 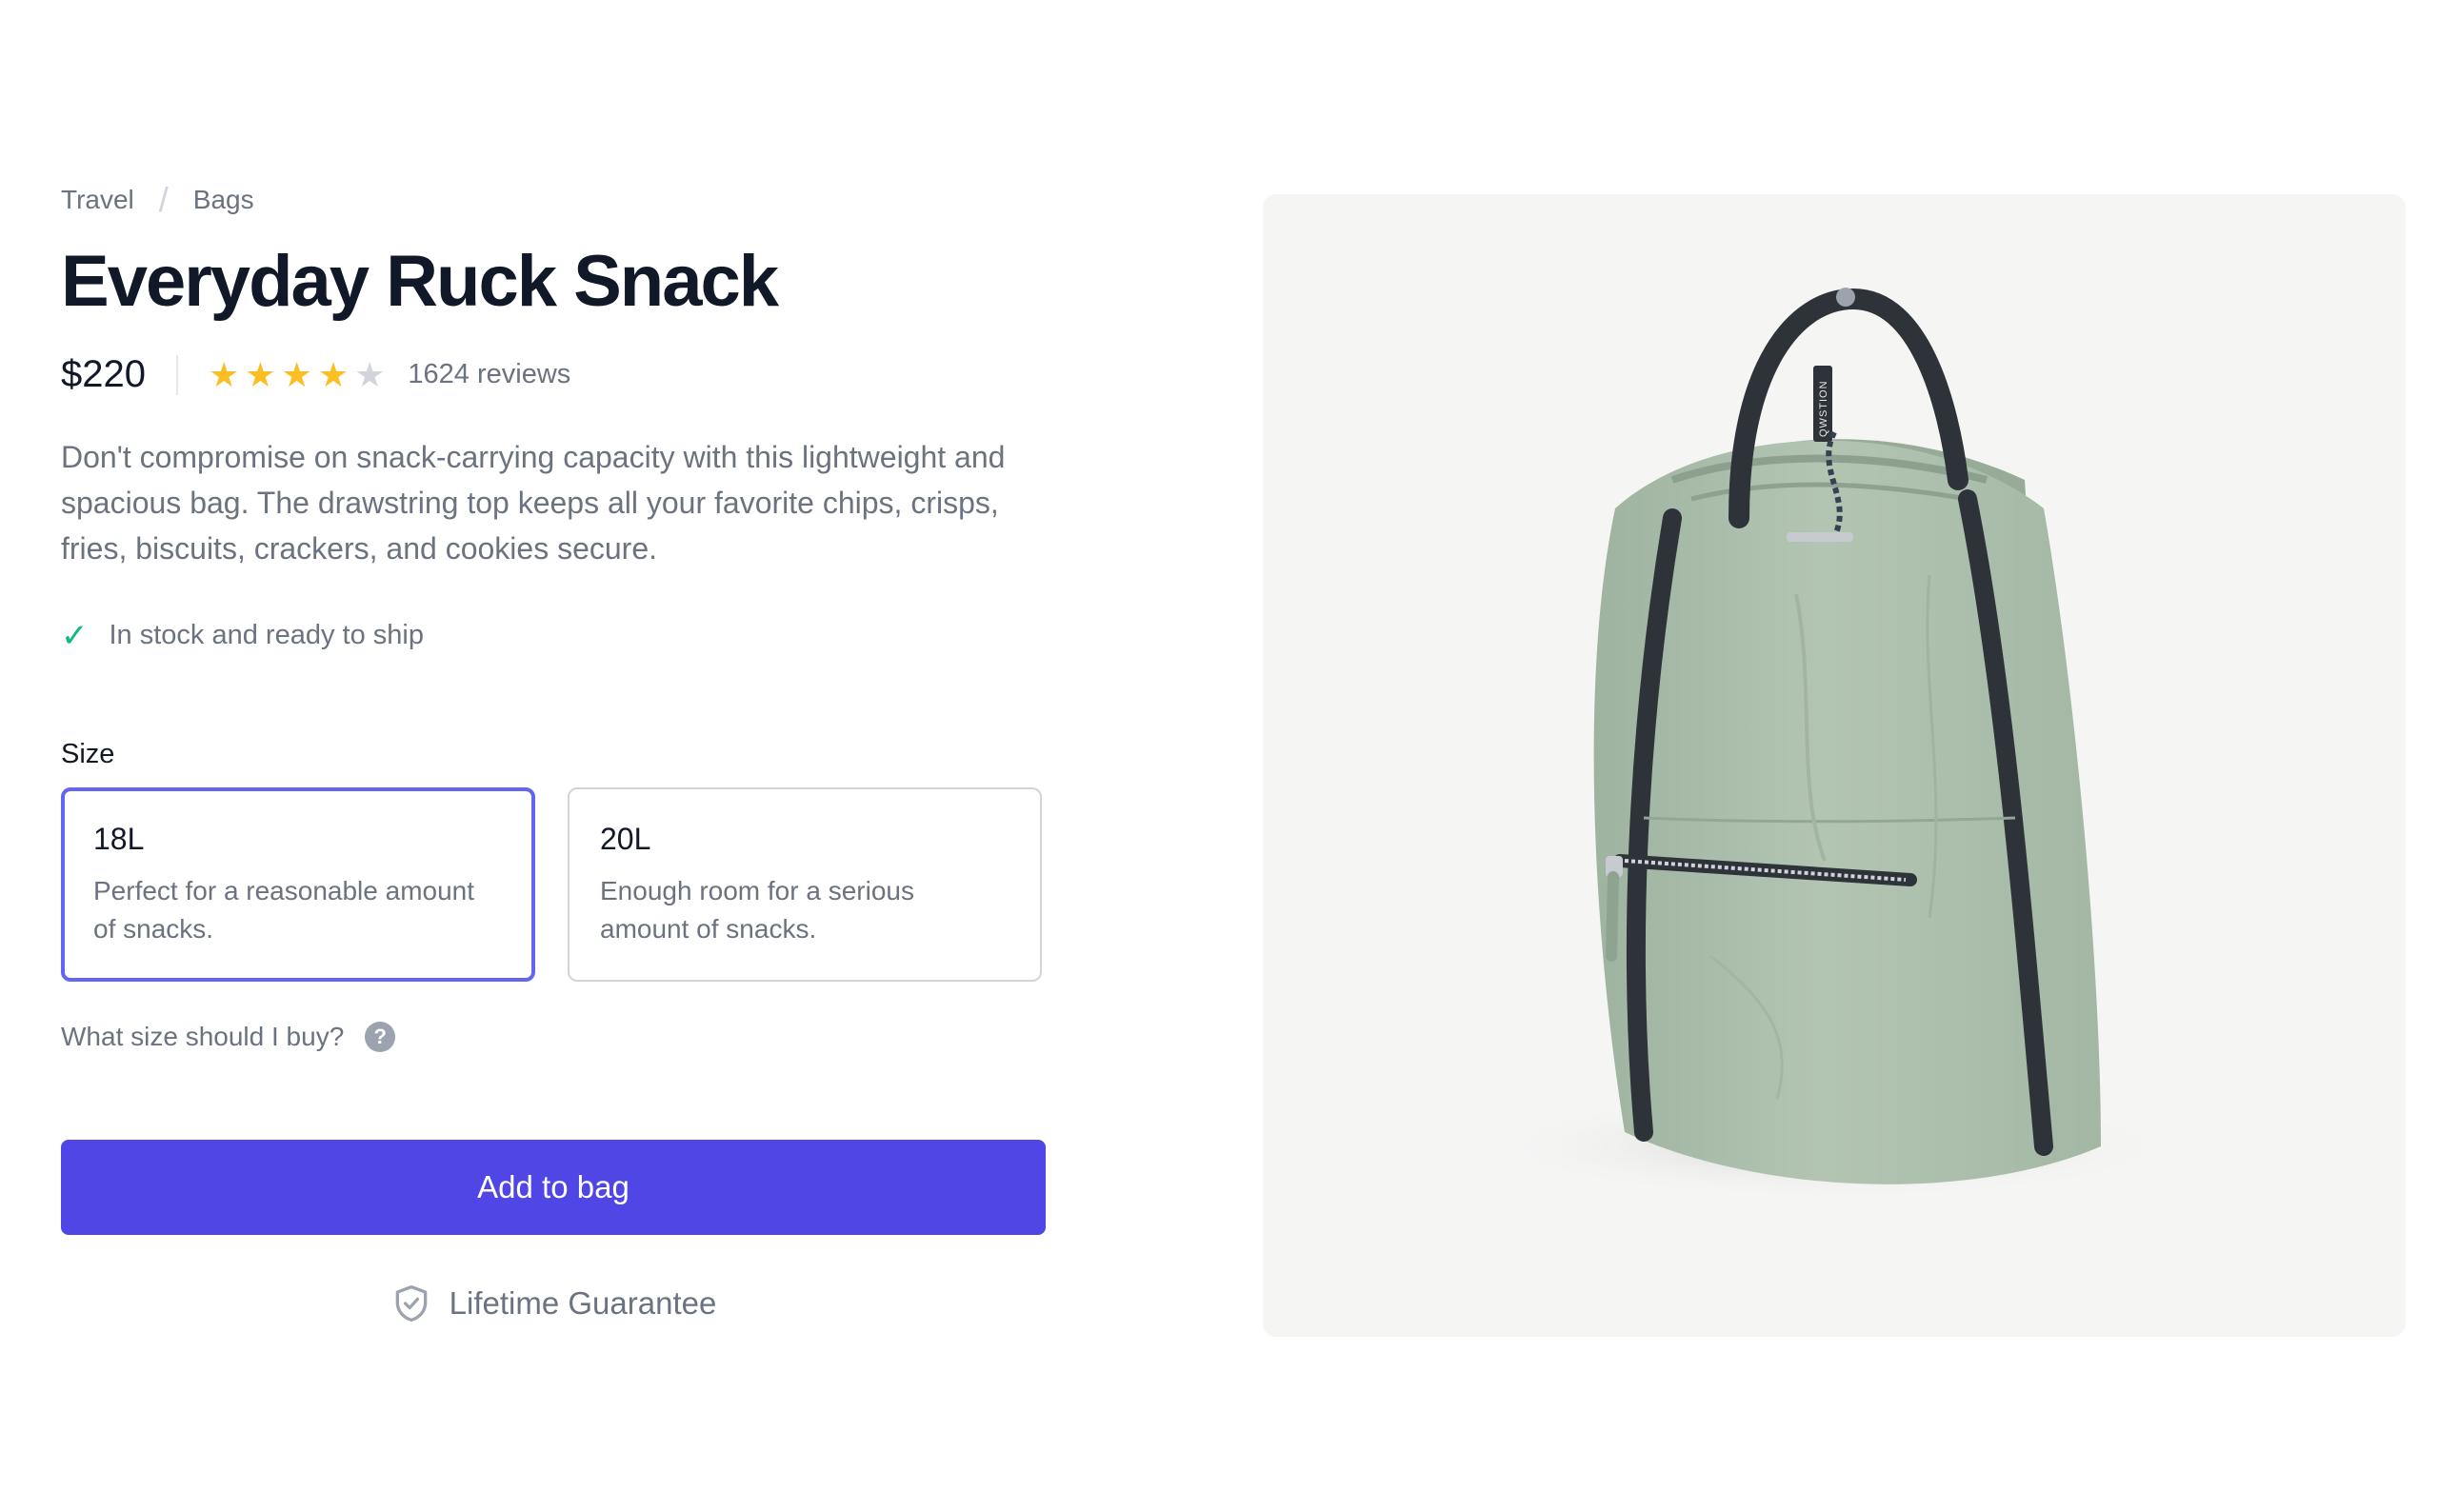 I want to click on product-price: $220, so click(x=104, y=374).